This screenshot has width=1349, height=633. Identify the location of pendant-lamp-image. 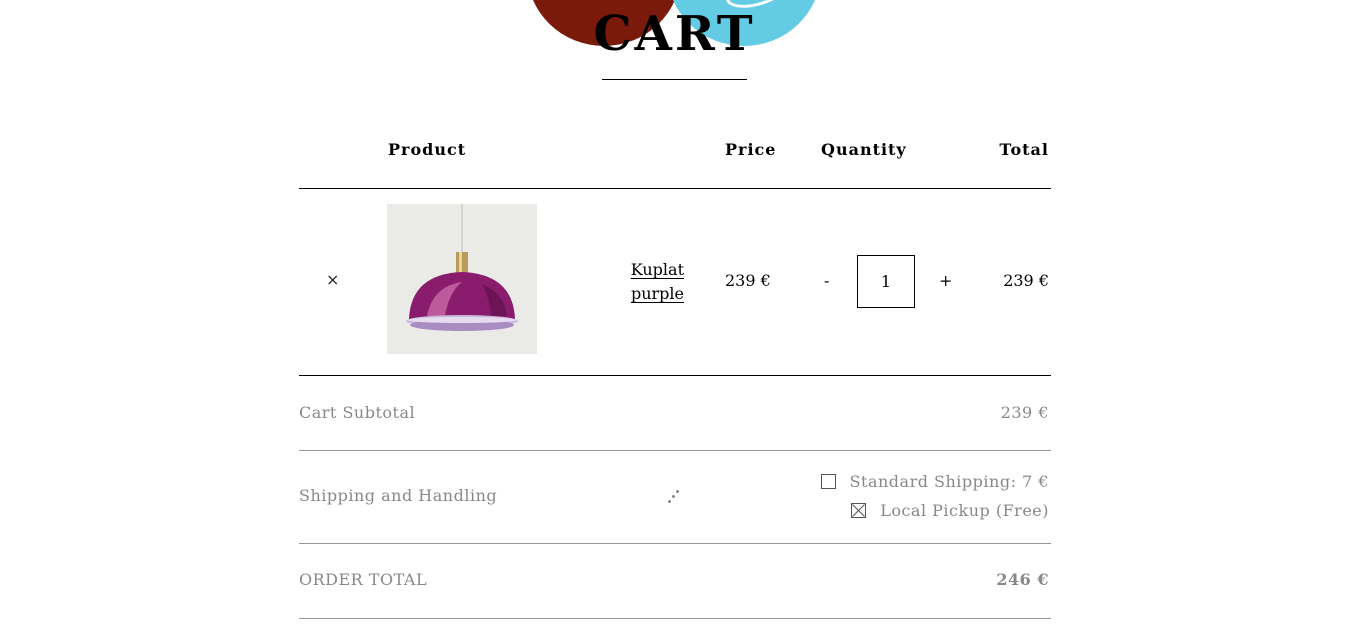
(462, 267).